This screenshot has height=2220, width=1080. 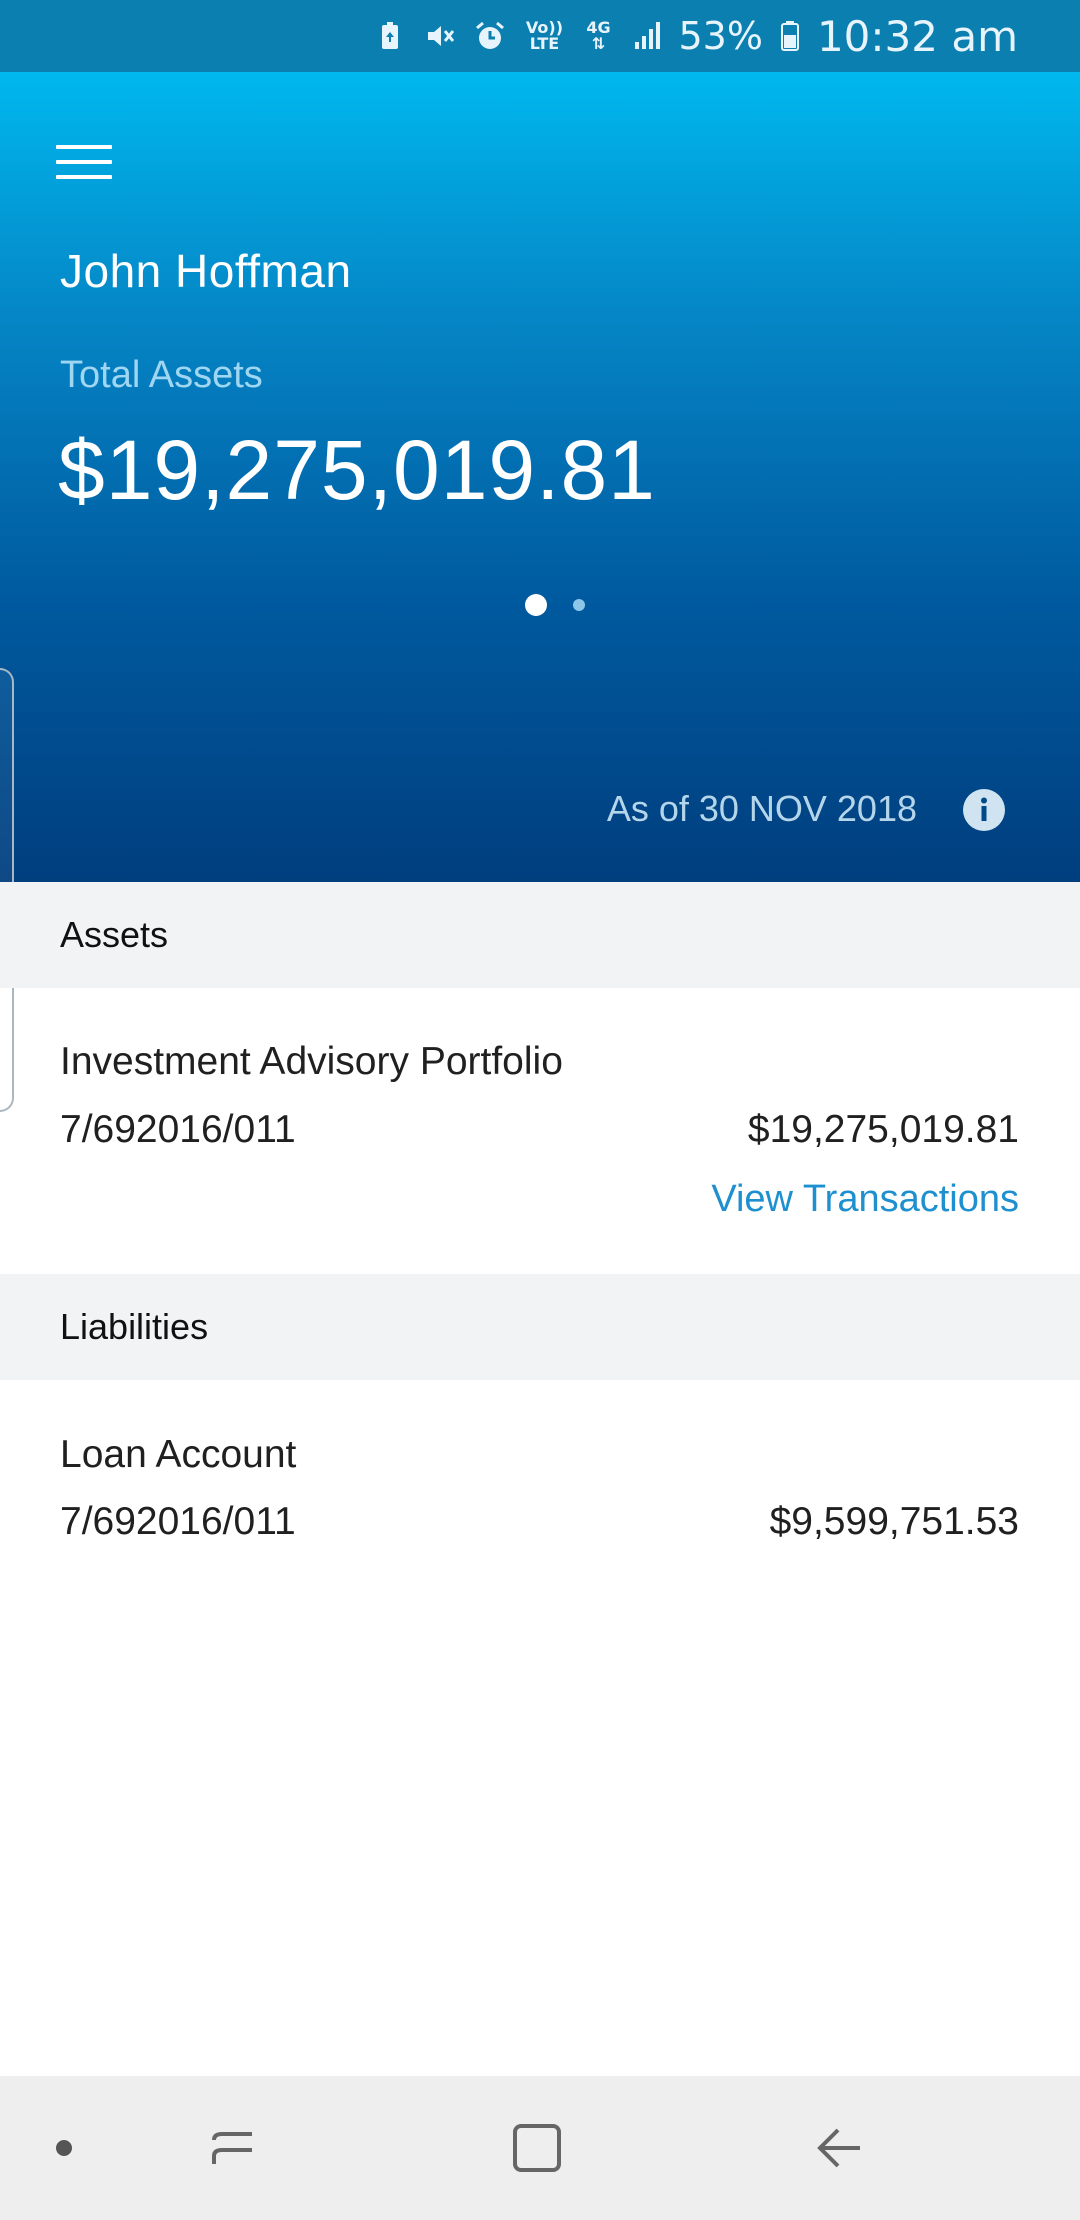 I want to click on user-name: John Hoffman, so click(x=206, y=271).